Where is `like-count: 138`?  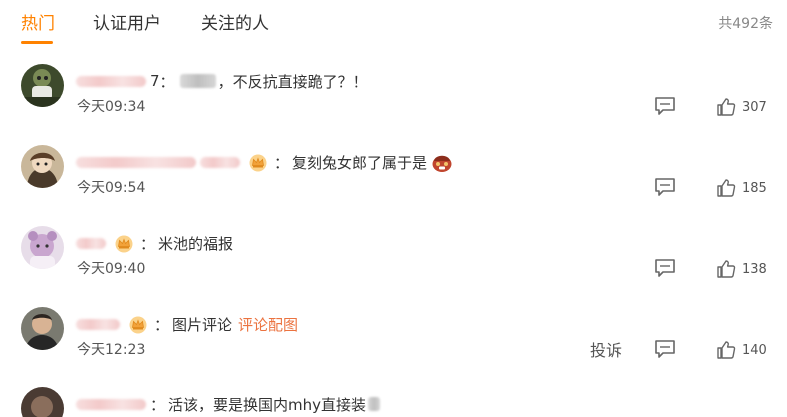 like-count: 138 is located at coordinates (754, 269).